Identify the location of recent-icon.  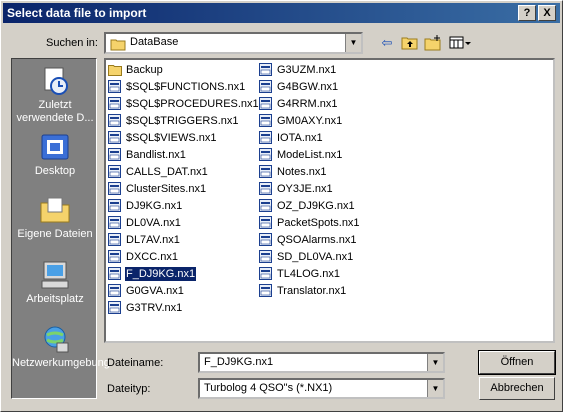
(56, 81).